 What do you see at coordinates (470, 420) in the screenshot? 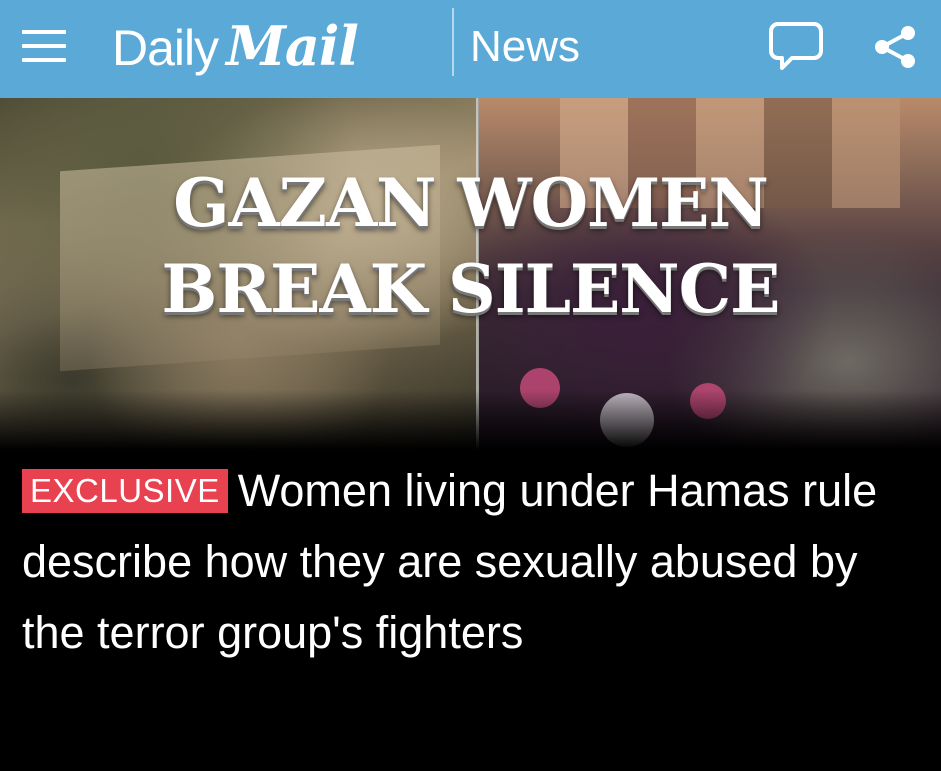
I see `hero-bottom-fade` at bounding box center [470, 420].